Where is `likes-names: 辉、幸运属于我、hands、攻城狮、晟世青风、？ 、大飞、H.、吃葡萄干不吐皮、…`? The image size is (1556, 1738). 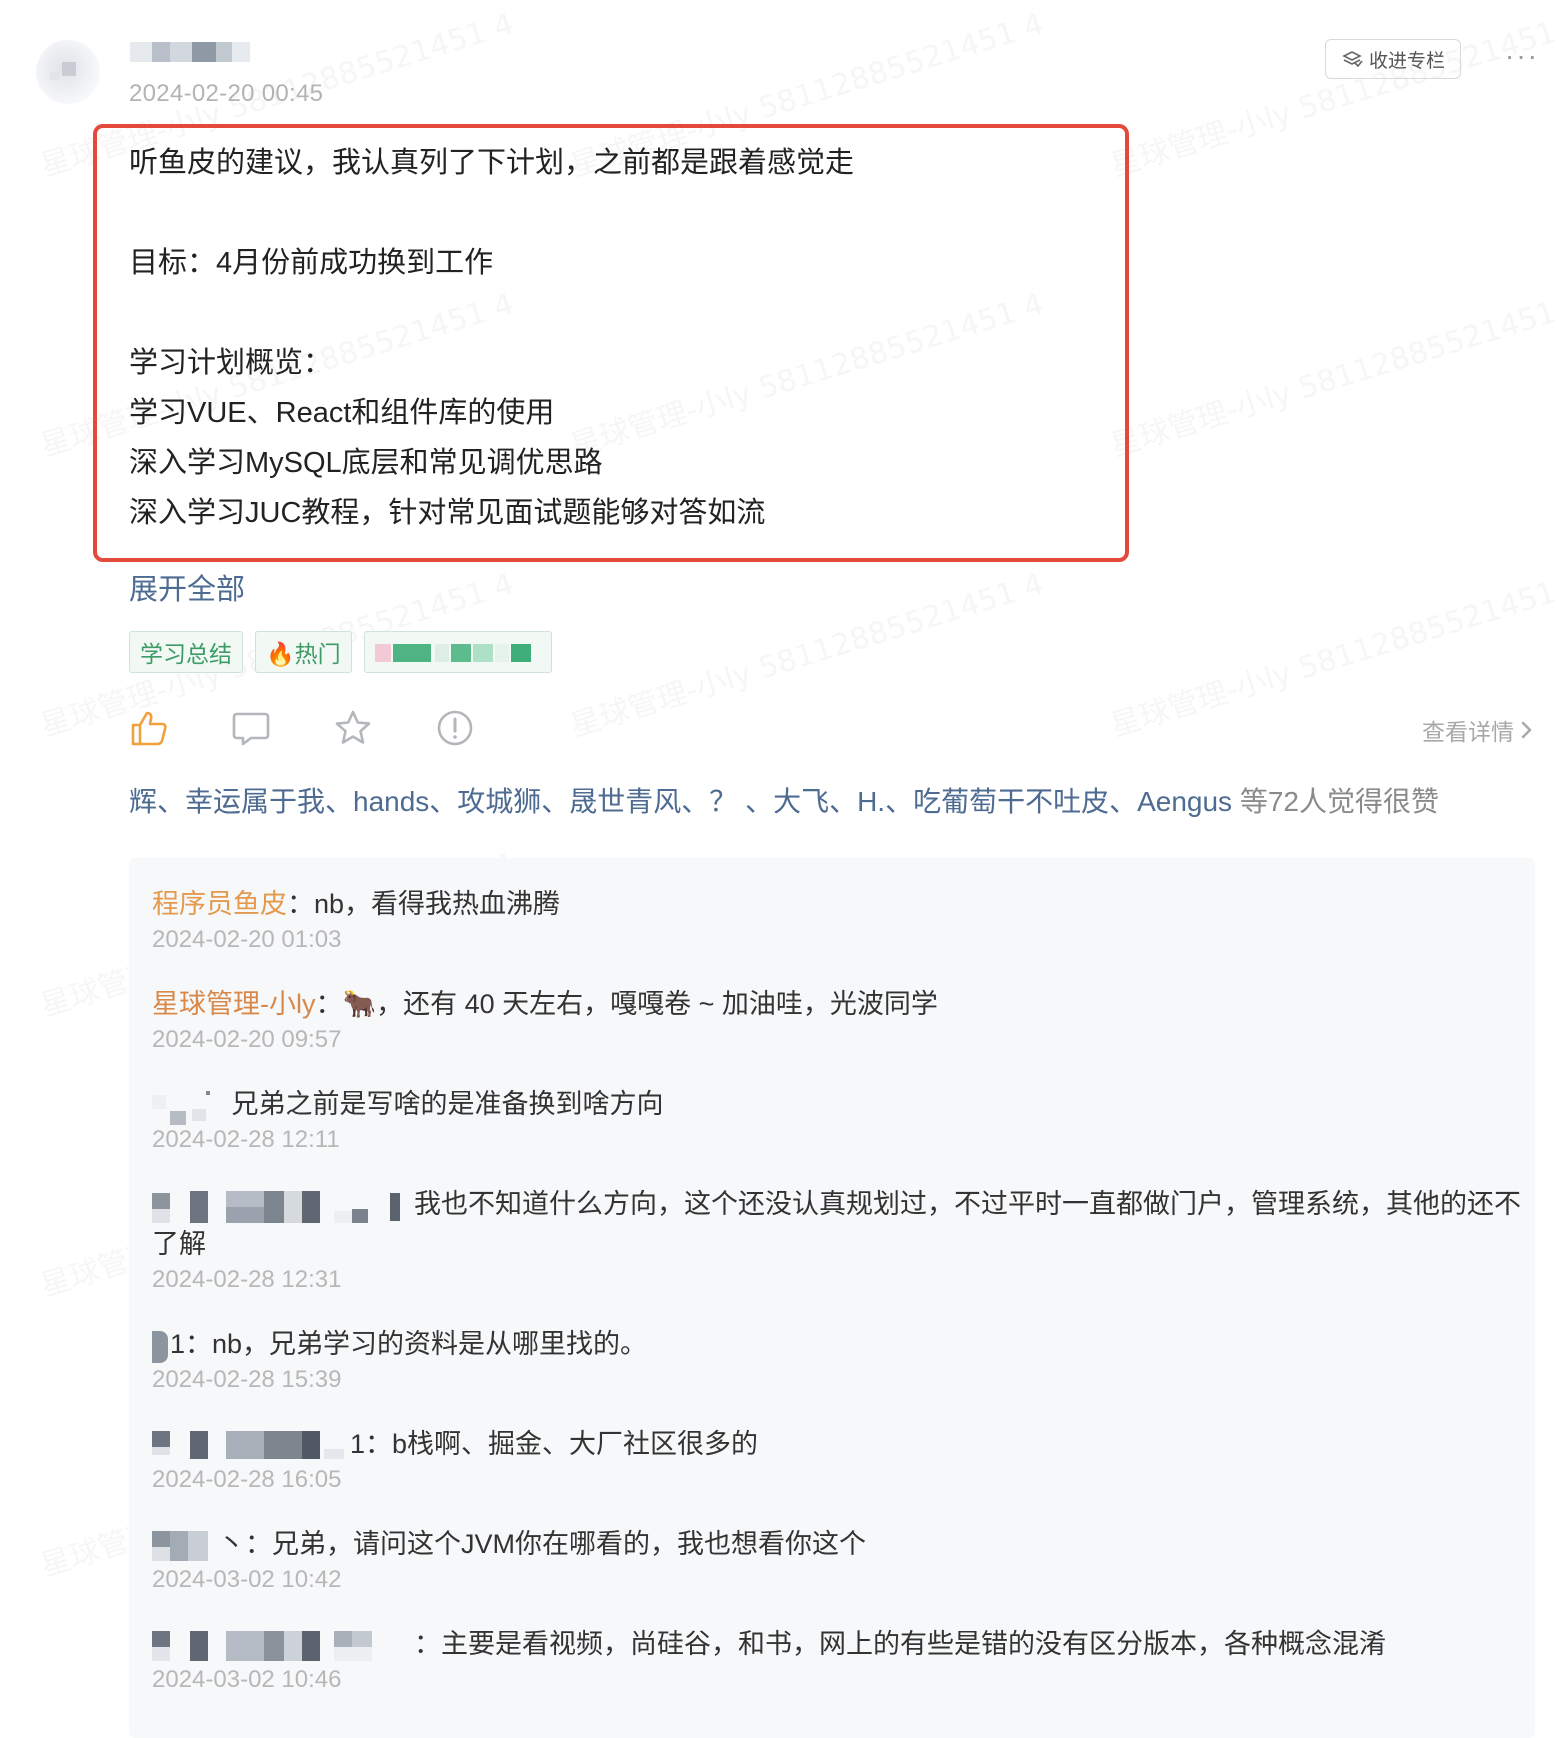 likes-names: 辉、幸运属于我、hands、攻城狮、晟世青风、？ 、大飞、H.、吃葡萄干不吐皮、… is located at coordinates (680, 801).